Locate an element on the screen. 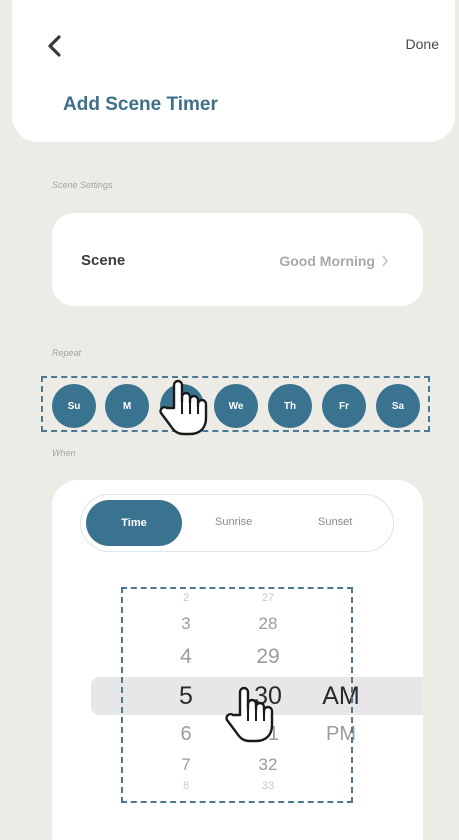  scene-value: Good Morning is located at coordinates (327, 261).